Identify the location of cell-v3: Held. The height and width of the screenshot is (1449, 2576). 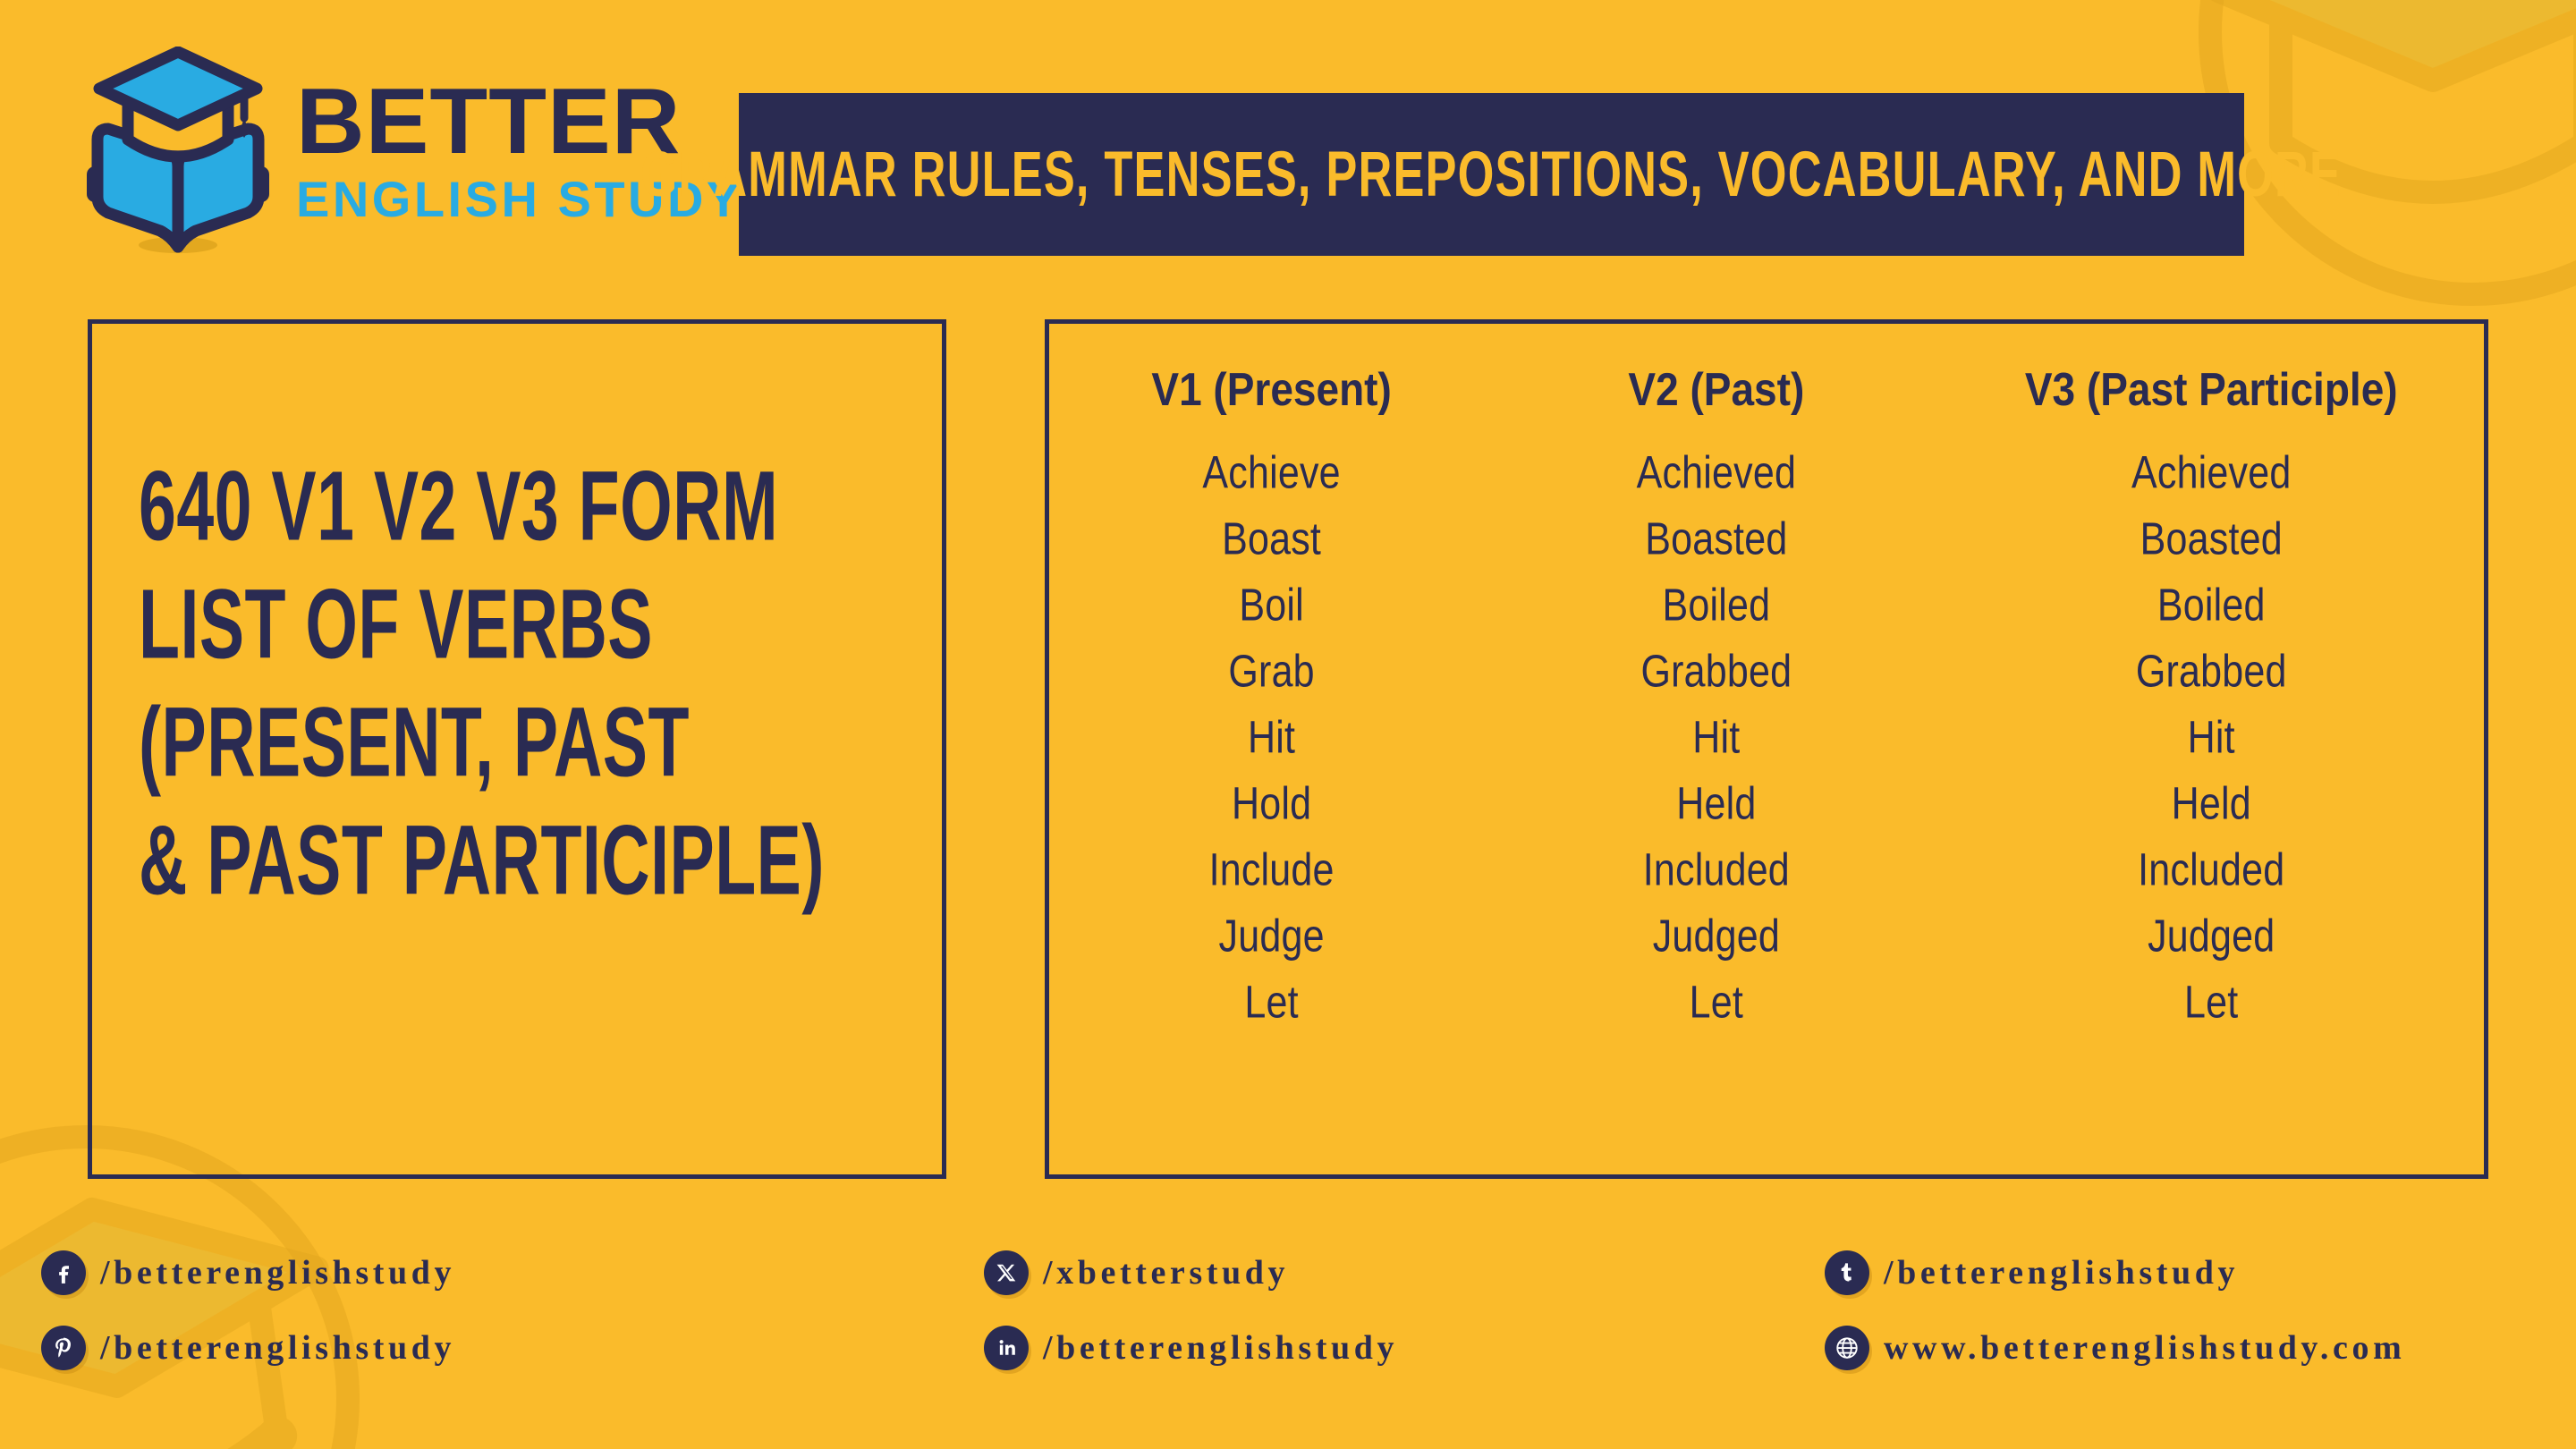
(2211, 804).